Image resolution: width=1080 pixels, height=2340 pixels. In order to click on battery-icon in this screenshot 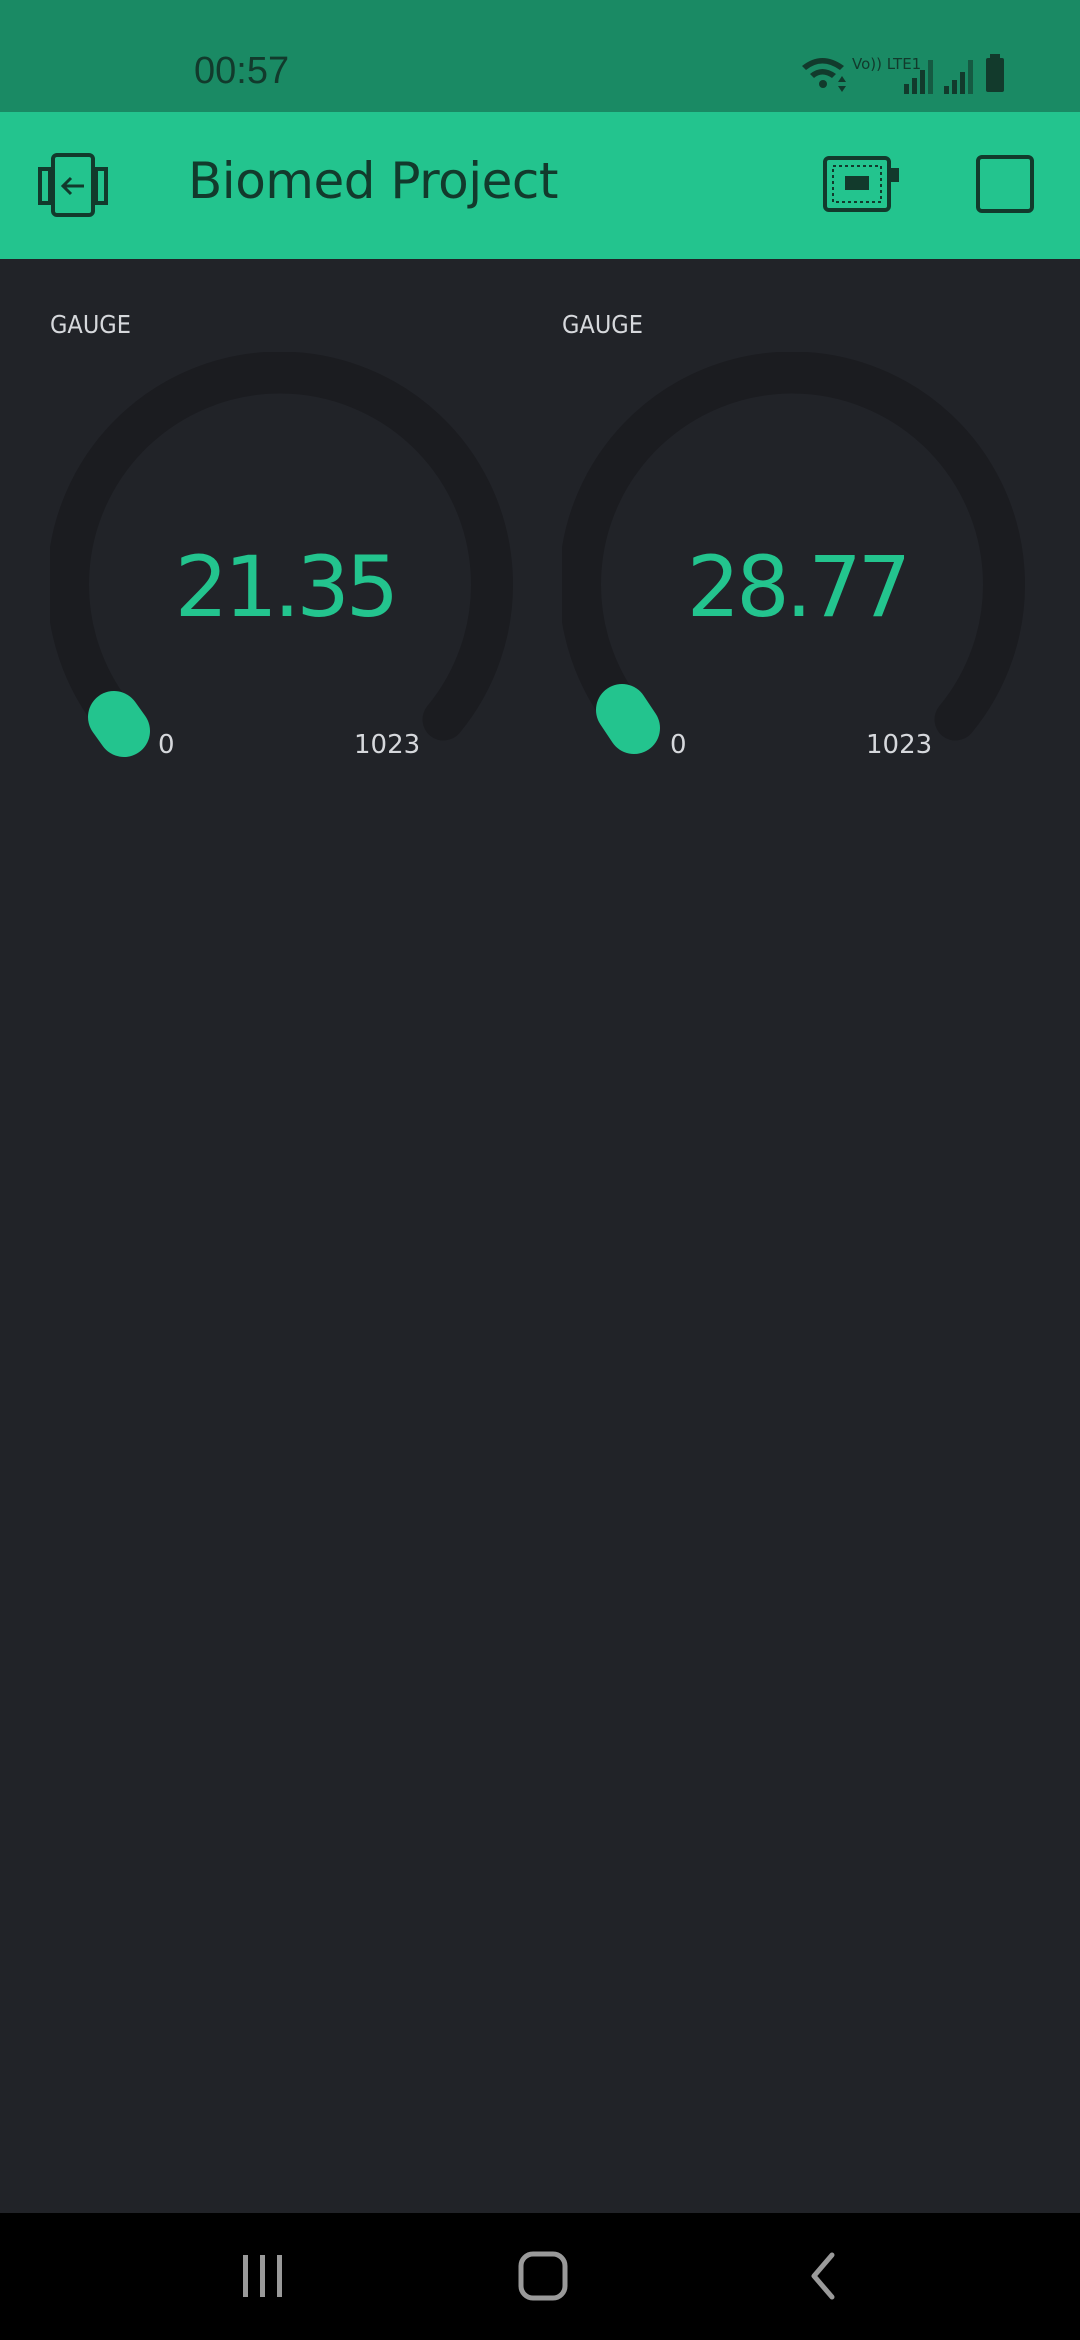, I will do `click(995, 73)`.